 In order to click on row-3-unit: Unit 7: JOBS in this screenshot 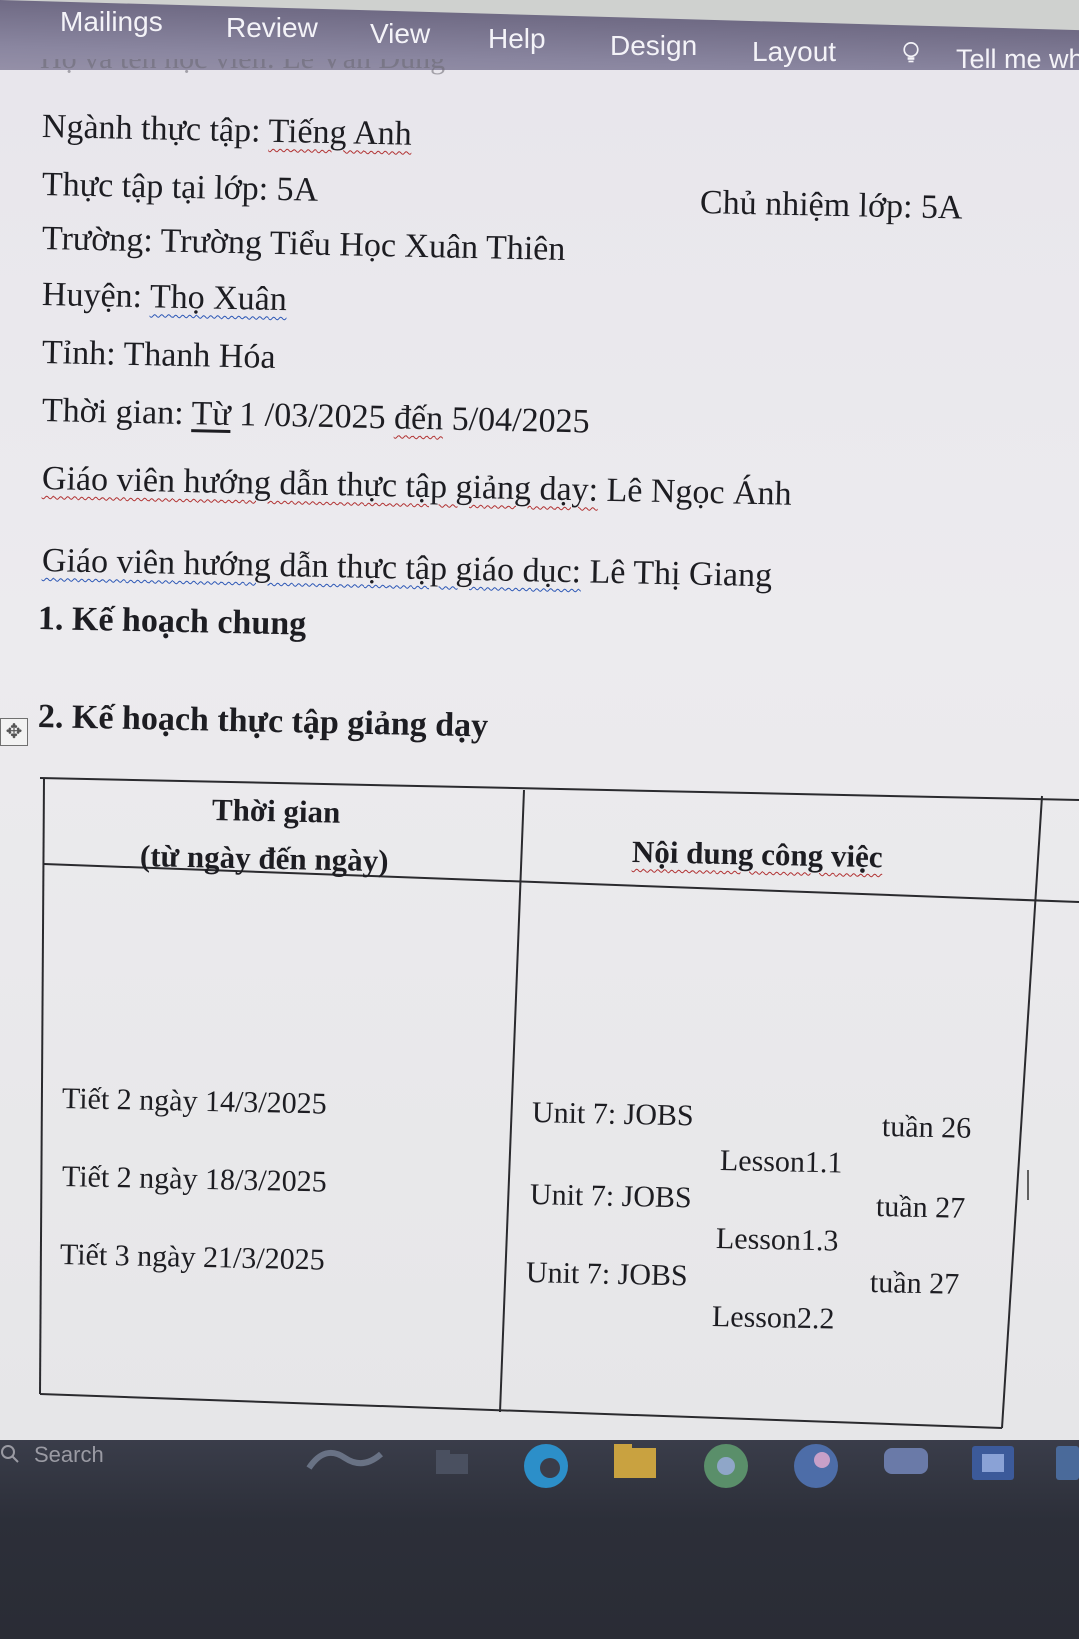, I will do `click(607, 1274)`.